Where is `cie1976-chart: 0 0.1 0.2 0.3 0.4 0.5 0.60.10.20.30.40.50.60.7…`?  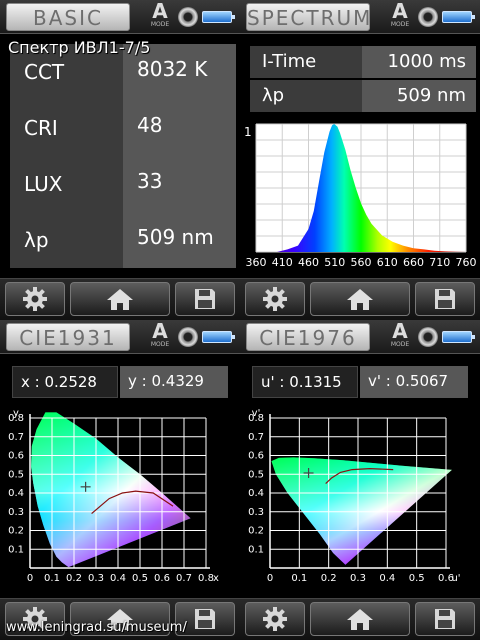
cie1976-chart: 0 0.1 0.2 0.3 0.4 0.5 0.60.10.20.30.40.50.60.7… is located at coordinates (354, 496).